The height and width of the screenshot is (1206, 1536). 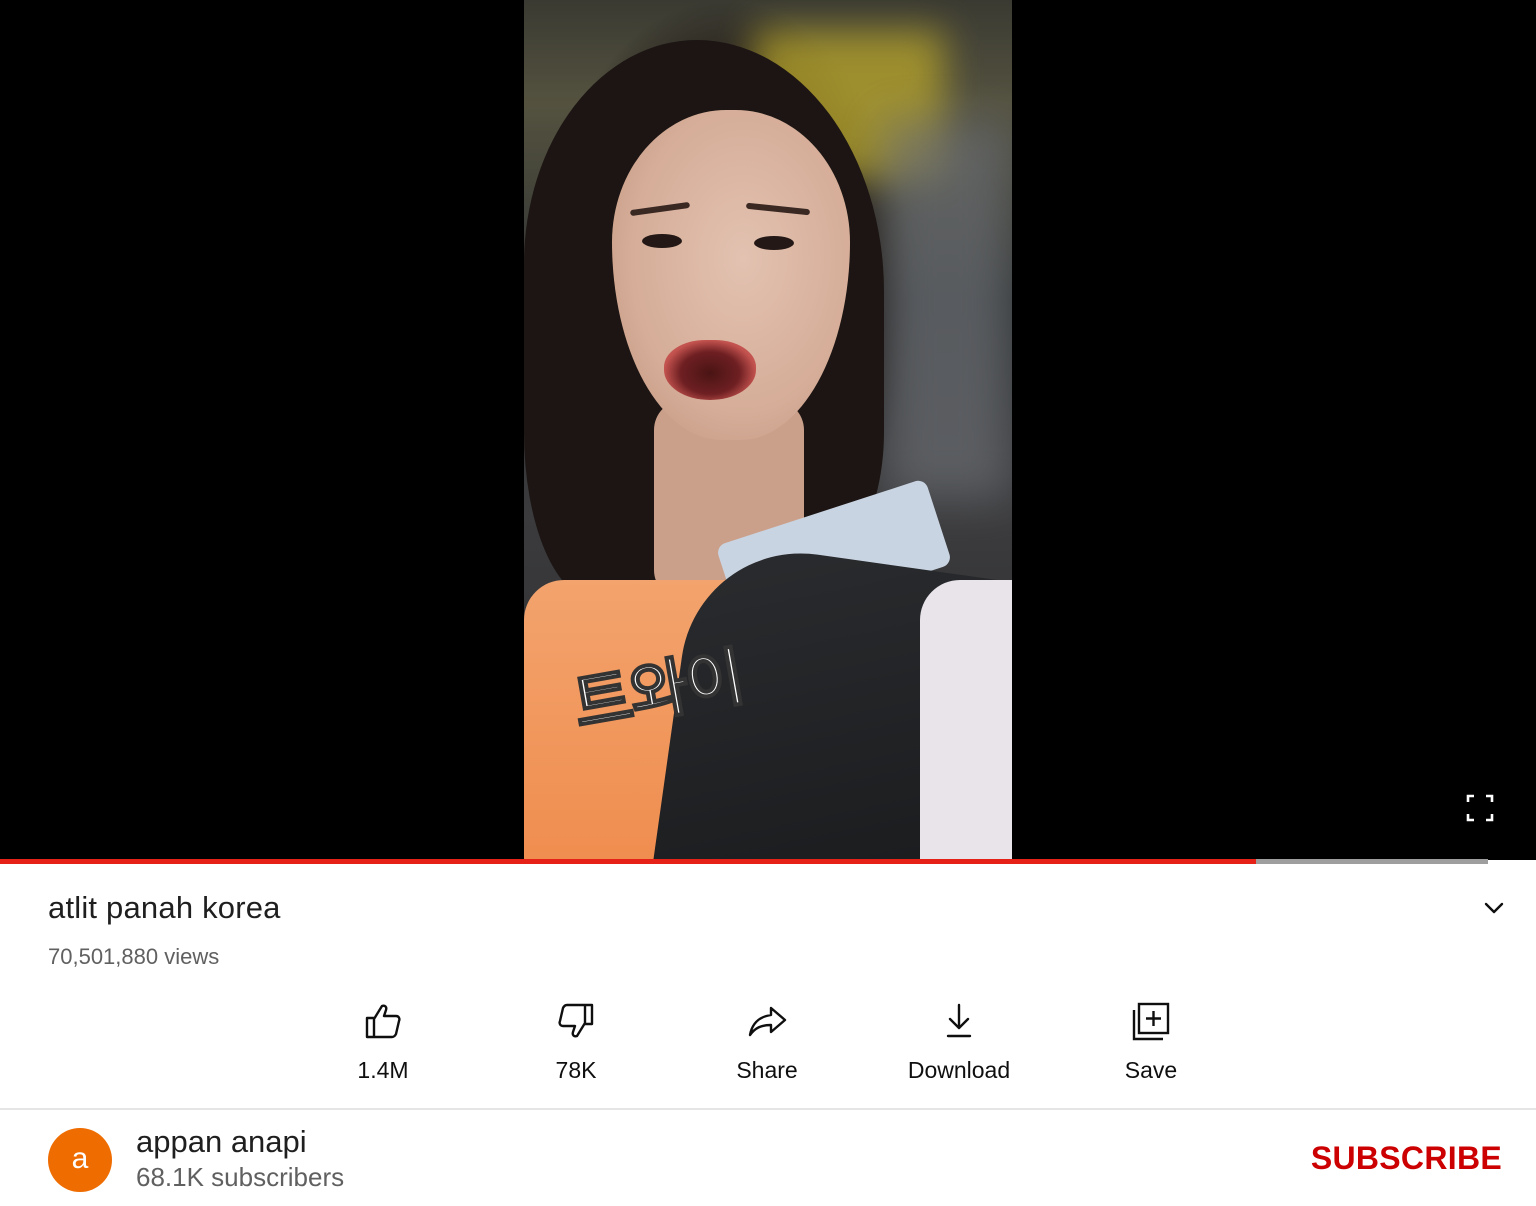 I want to click on dislike-button: 78K, so click(x=576, y=1039).